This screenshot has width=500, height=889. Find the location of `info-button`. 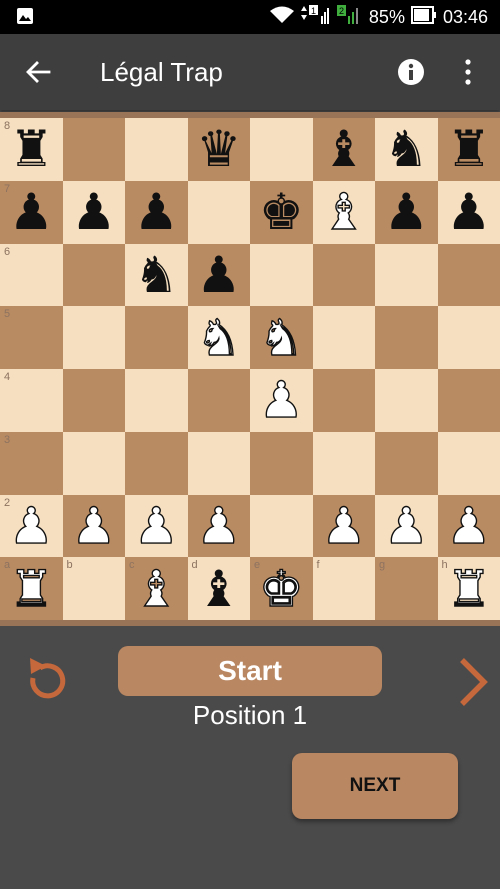

info-button is located at coordinates (411, 72).